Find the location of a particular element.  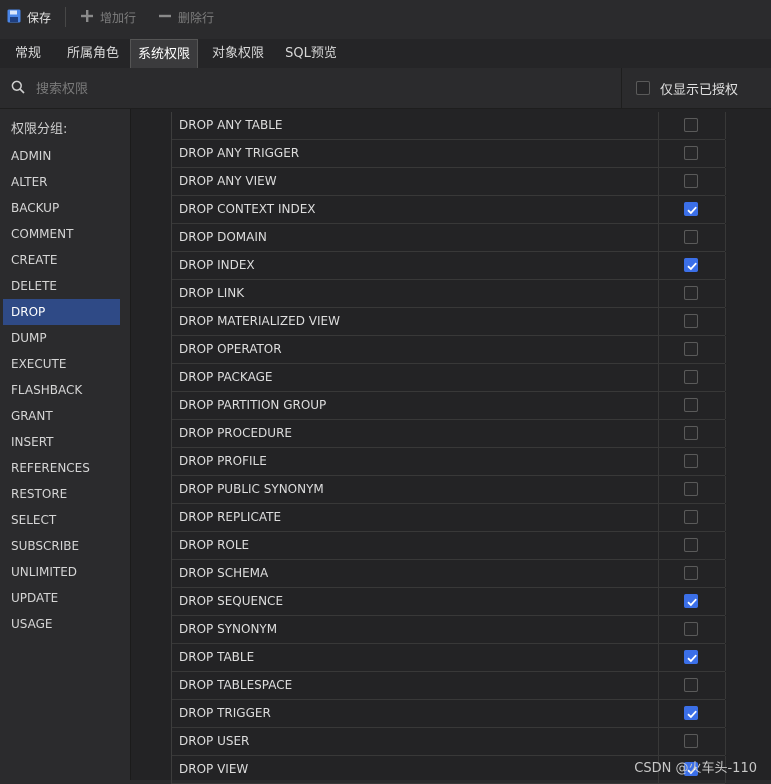

table-row: DROP SYNONYM is located at coordinates (449, 630).